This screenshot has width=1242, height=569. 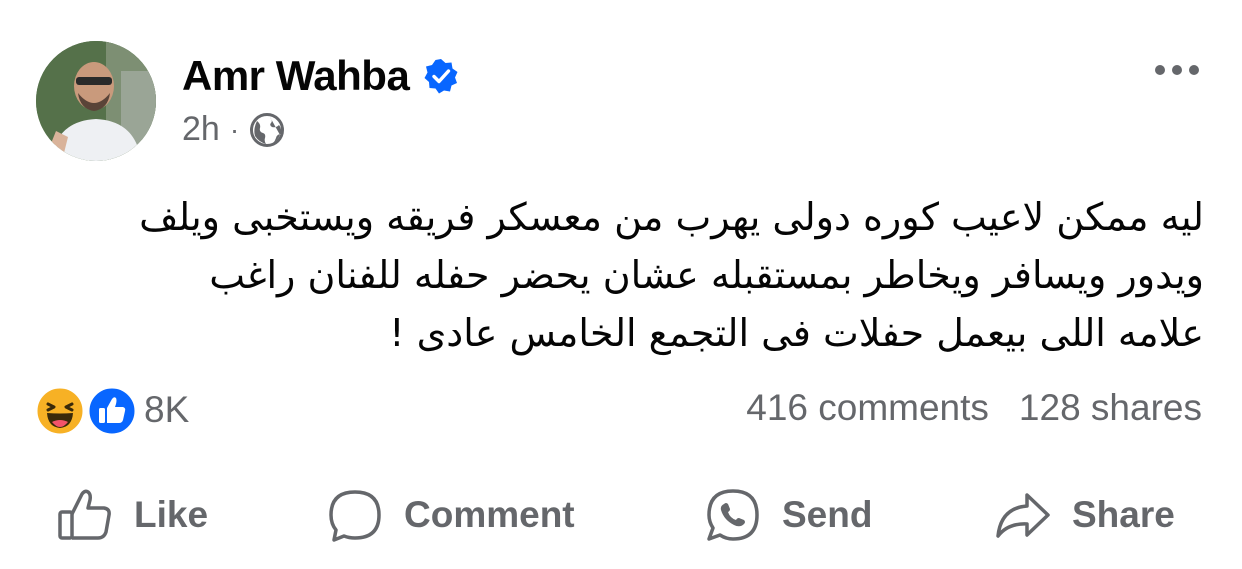 I want to click on like-label: Like, so click(x=171, y=514).